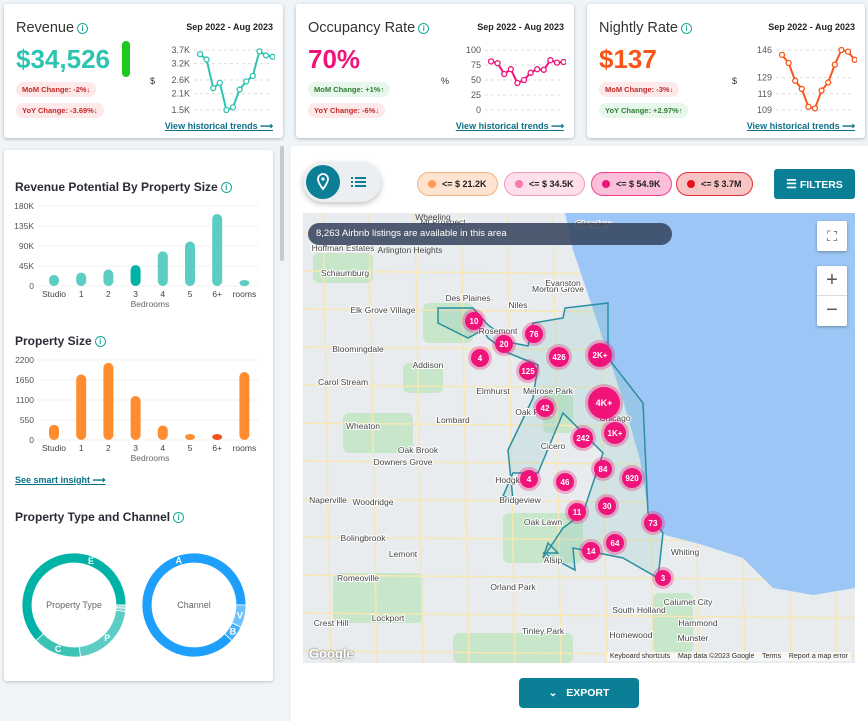 This screenshot has width=868, height=721. I want to click on place-label: Orland Park, so click(513, 587).